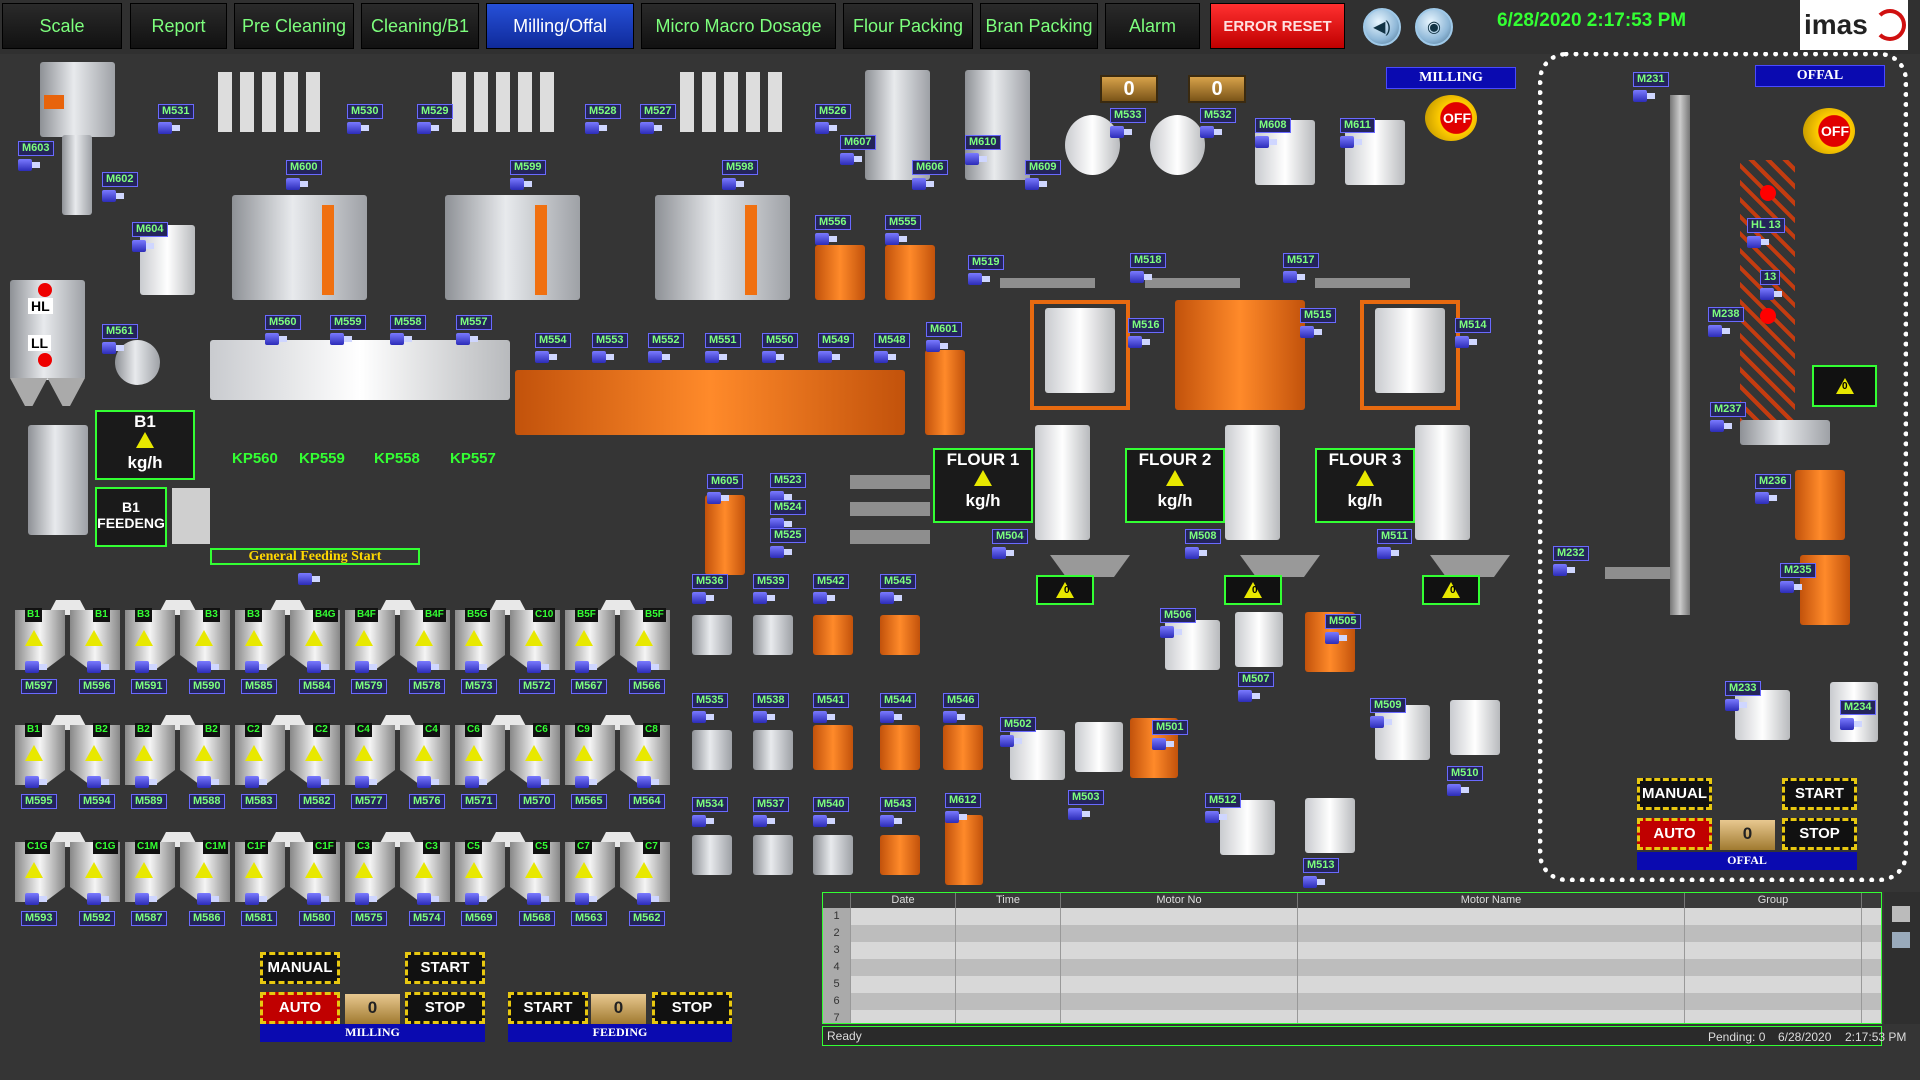 This screenshot has height=1080, width=1920. I want to click on offal-off-button: OFF, so click(1829, 131).